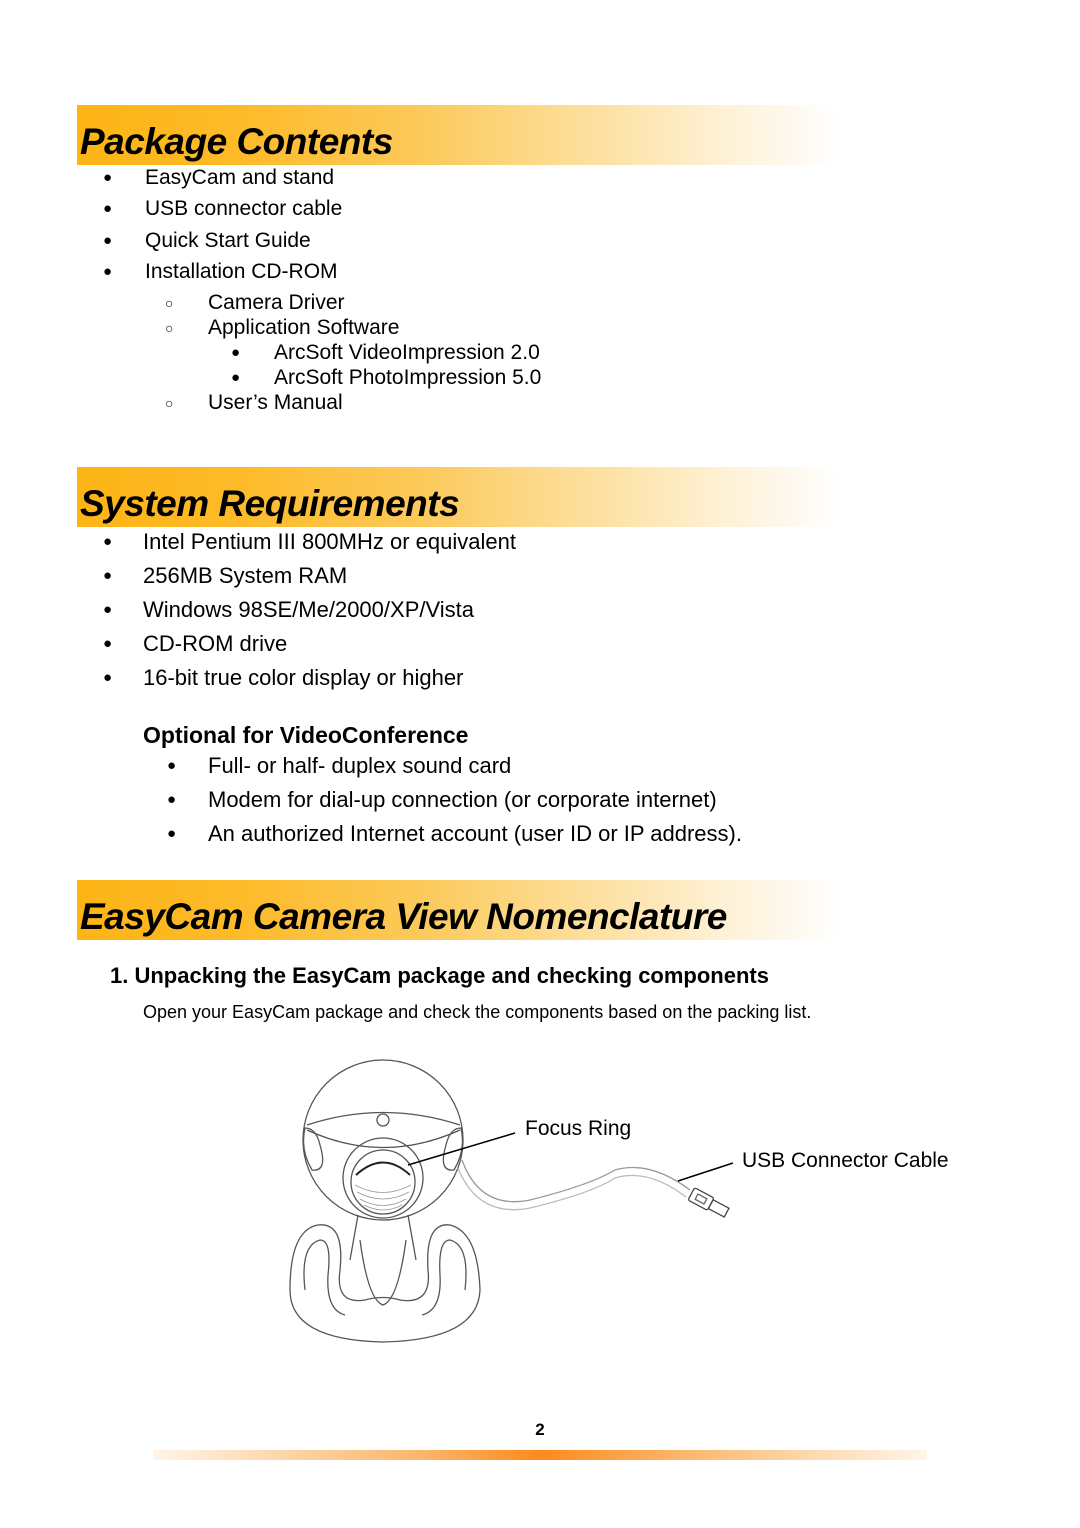 This screenshot has width=1080, height=1528. Describe the element at coordinates (540, 1455) in the screenshot. I see `footer-bar` at that location.